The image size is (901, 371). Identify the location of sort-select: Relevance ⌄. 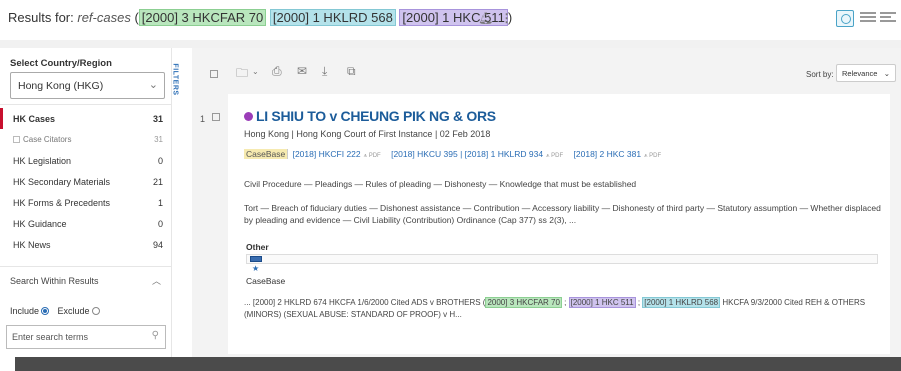
(866, 73).